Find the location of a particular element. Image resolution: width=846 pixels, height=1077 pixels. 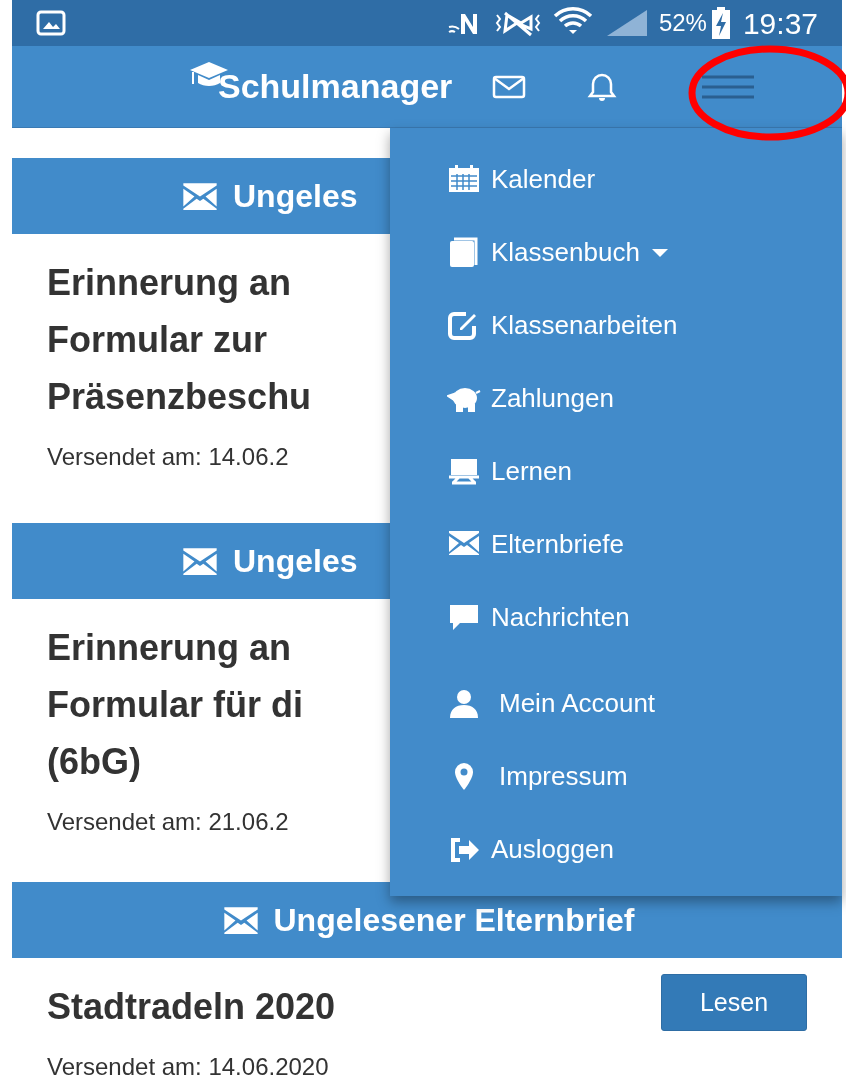

battery-percentage: 52% is located at coordinates (682, 23).